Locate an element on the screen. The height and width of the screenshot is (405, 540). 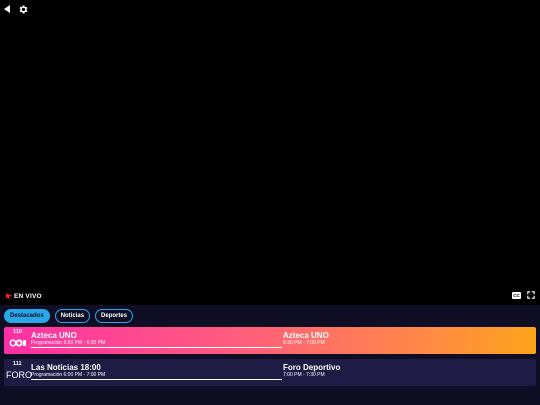
next-program-time: 6:30 PM - 7:00 PM is located at coordinates (304, 343).